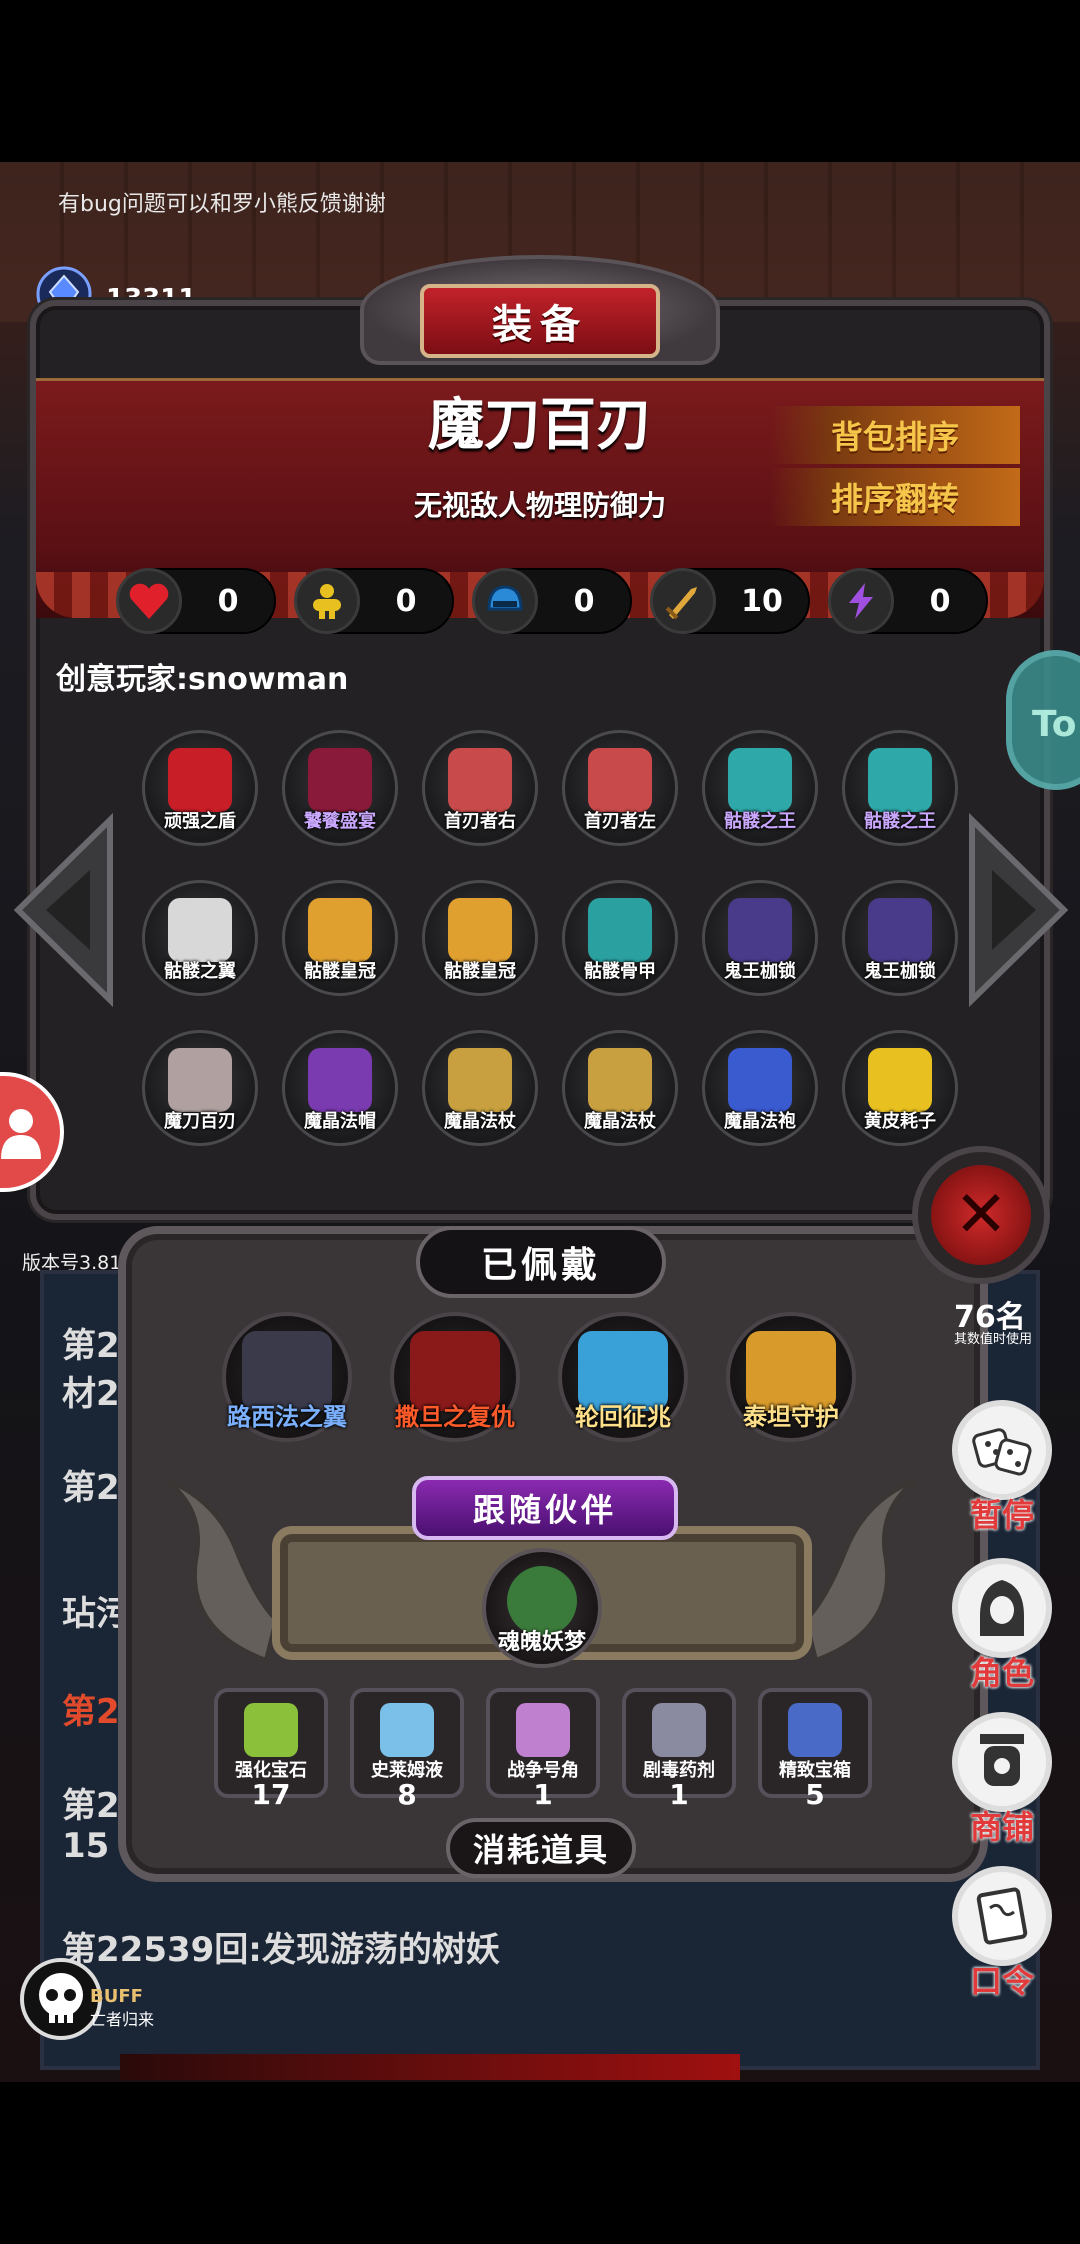  What do you see at coordinates (200, 971) in the screenshot?
I see `item-label: 骷髅之翼` at bounding box center [200, 971].